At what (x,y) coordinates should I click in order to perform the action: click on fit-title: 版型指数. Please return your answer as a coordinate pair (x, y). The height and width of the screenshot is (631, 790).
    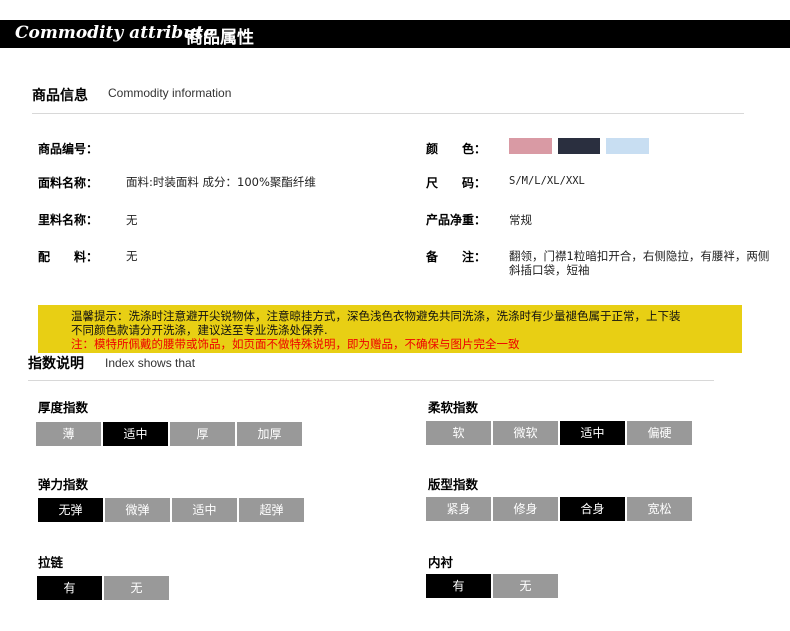
    Looking at the image, I should click on (453, 484).